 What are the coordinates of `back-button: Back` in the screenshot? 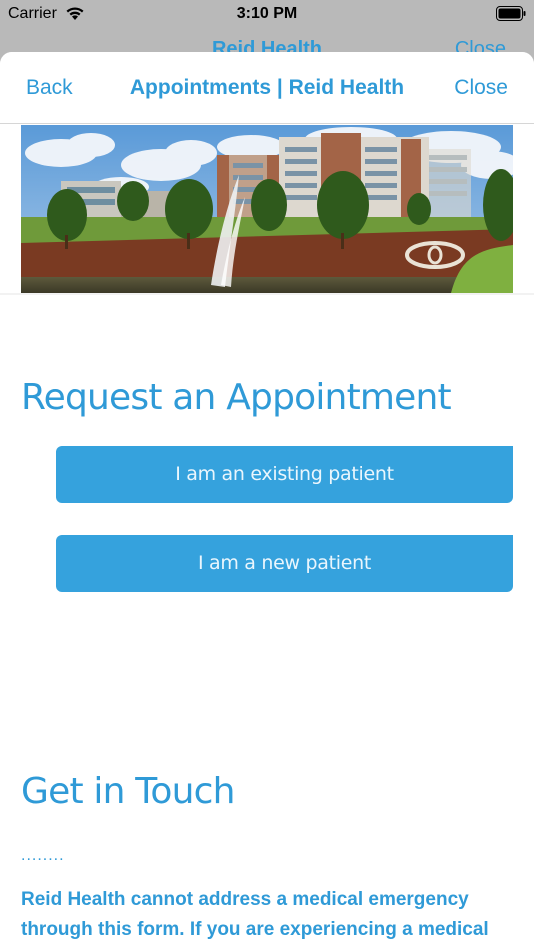 It's located at (49, 88).